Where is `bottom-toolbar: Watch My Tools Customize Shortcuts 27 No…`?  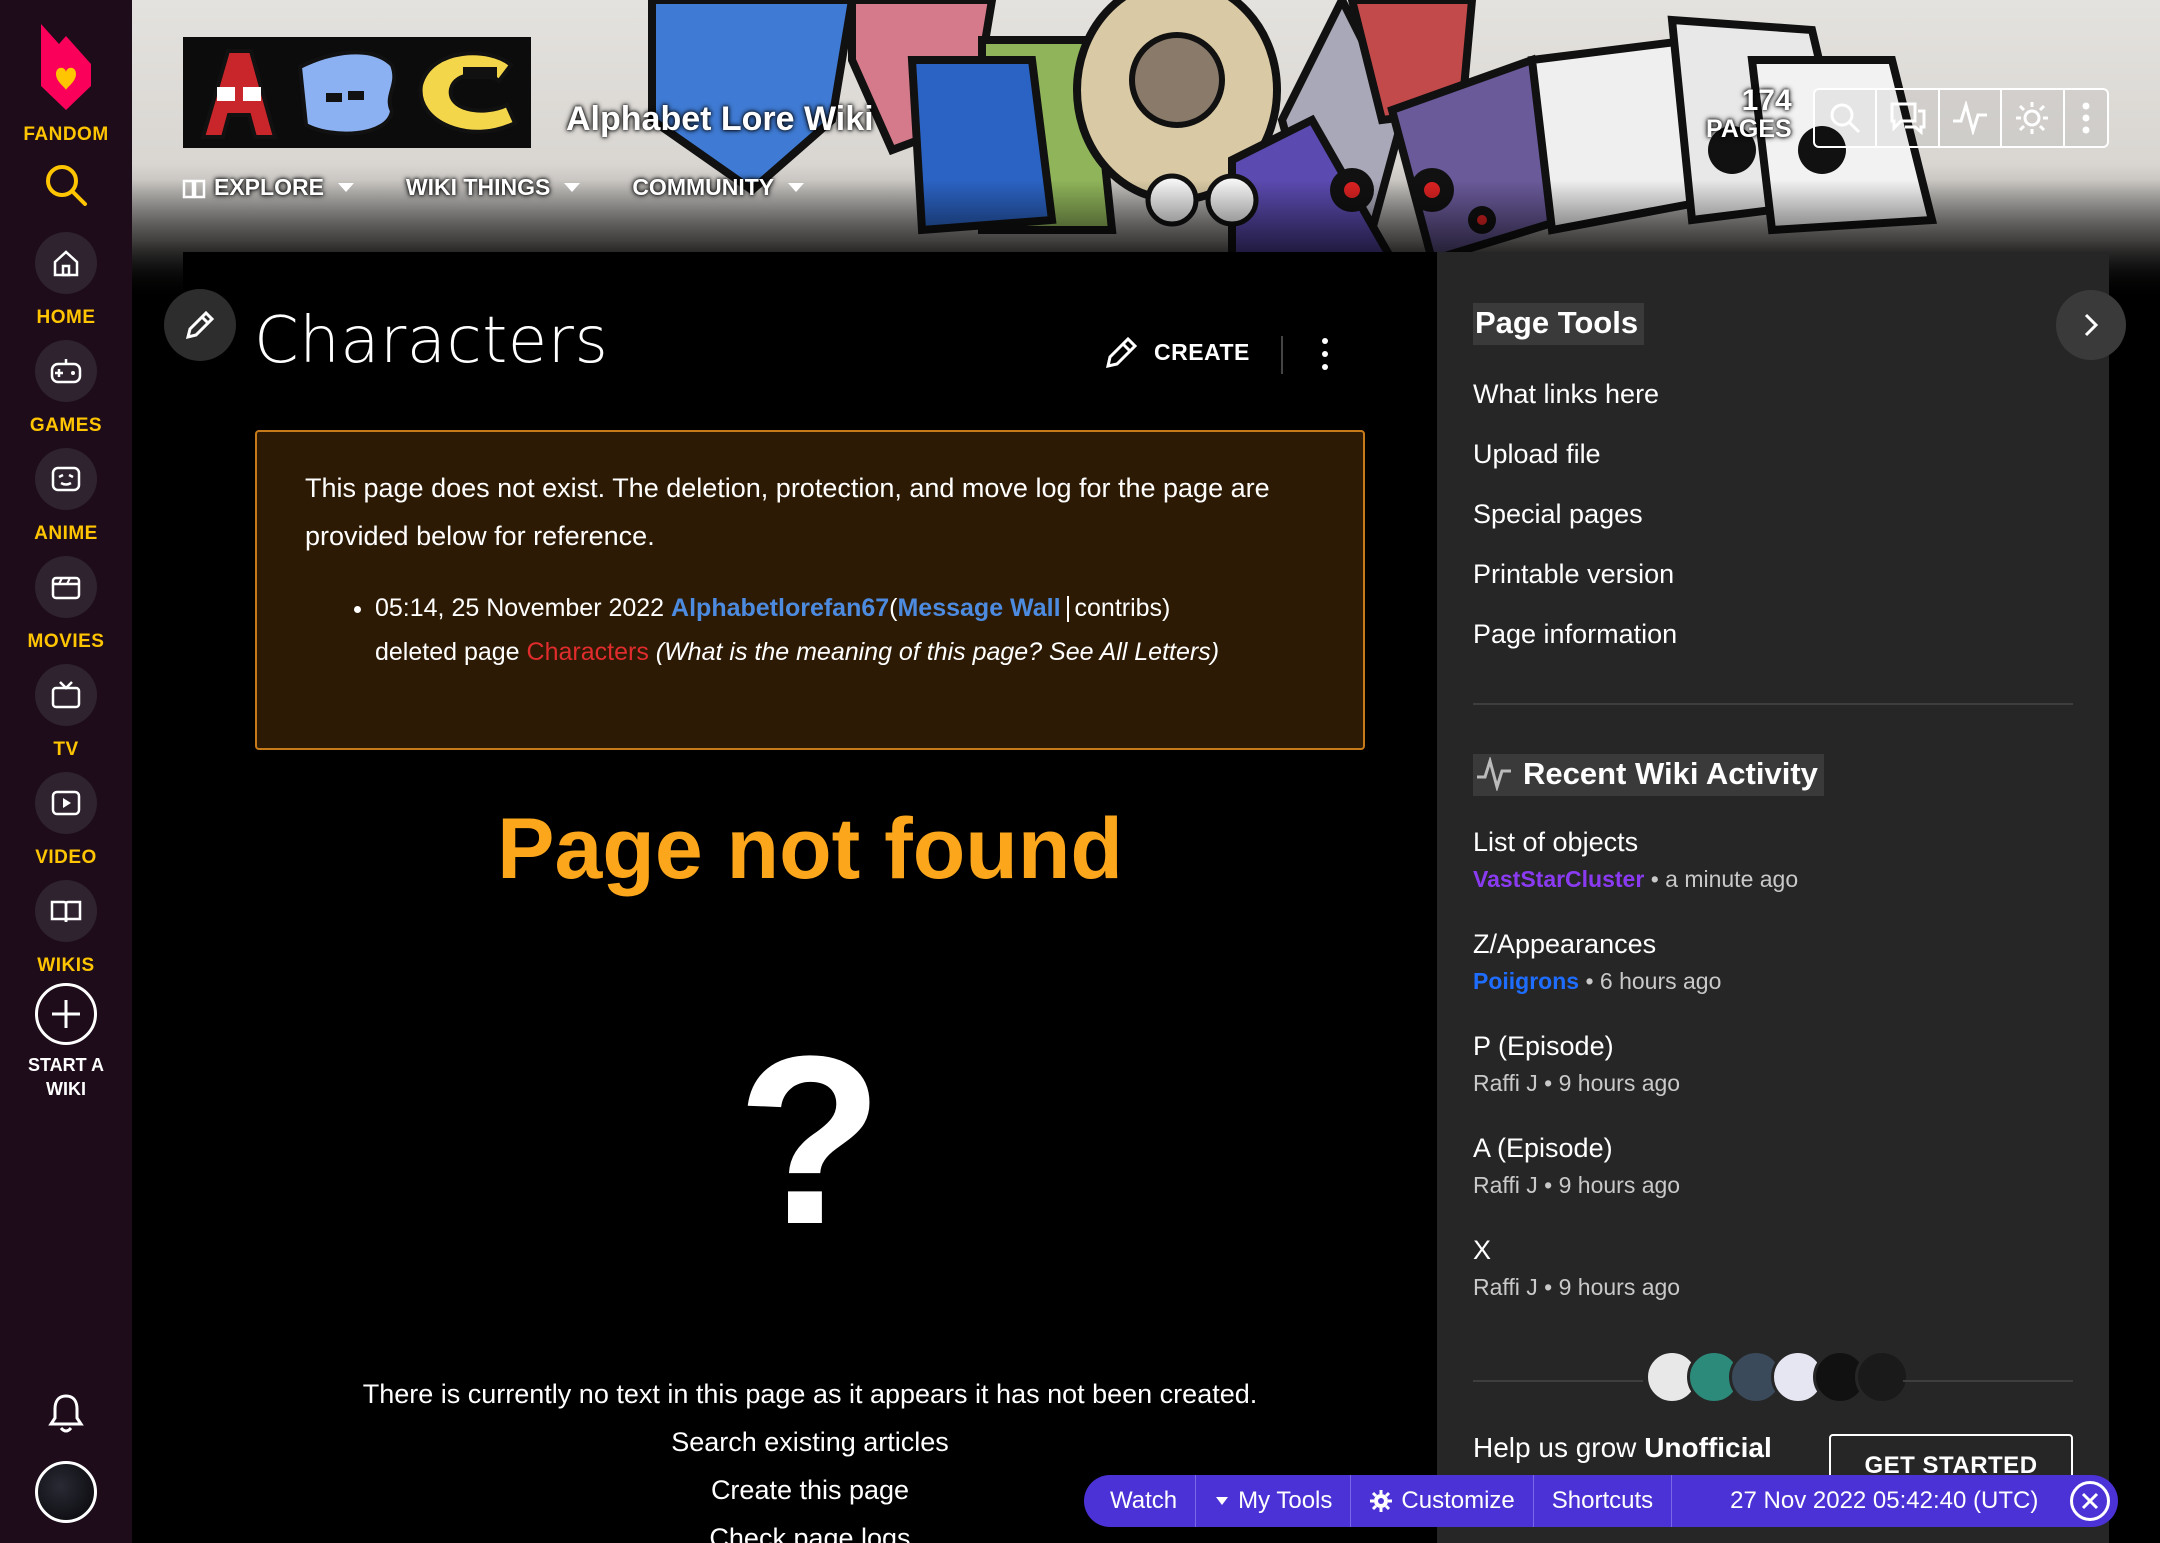
bottom-toolbar: Watch My Tools Customize Shortcuts 27 No… is located at coordinates (1601, 1501).